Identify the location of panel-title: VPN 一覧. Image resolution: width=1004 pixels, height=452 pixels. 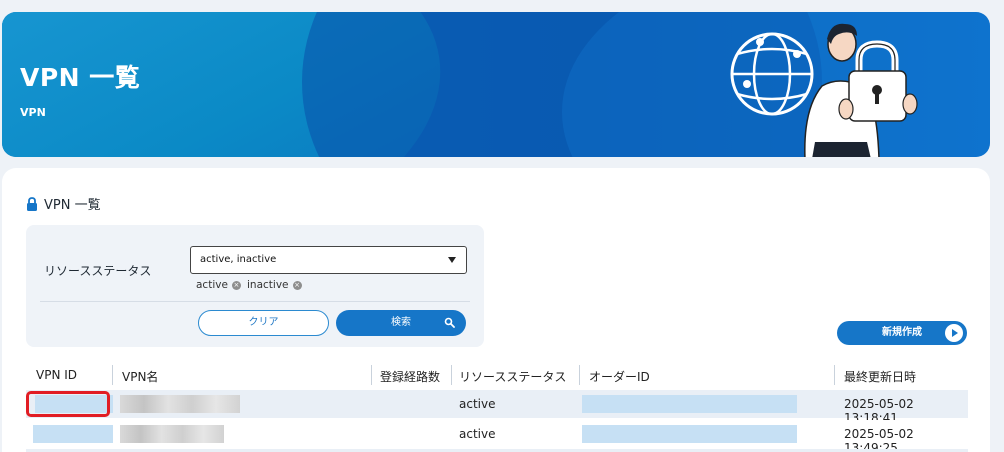
(72, 205).